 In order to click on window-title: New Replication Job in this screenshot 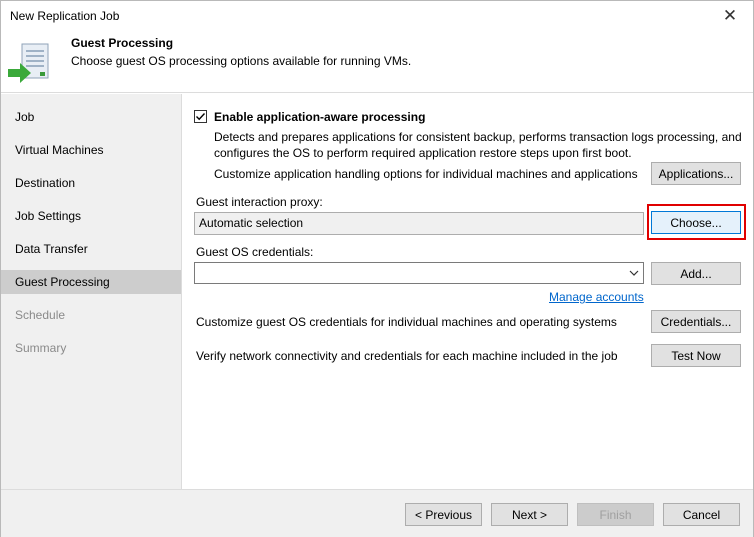, I will do `click(65, 16)`.